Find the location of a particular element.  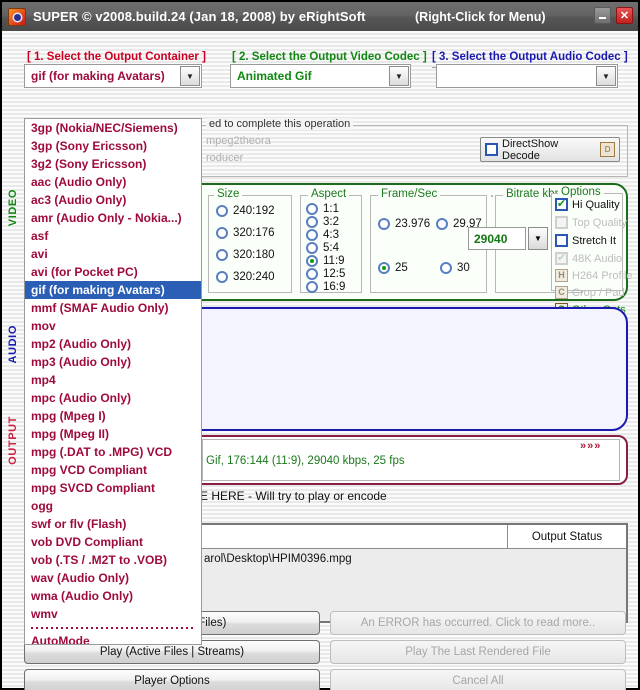

output-status-column-header: Output Status is located at coordinates (567, 536).